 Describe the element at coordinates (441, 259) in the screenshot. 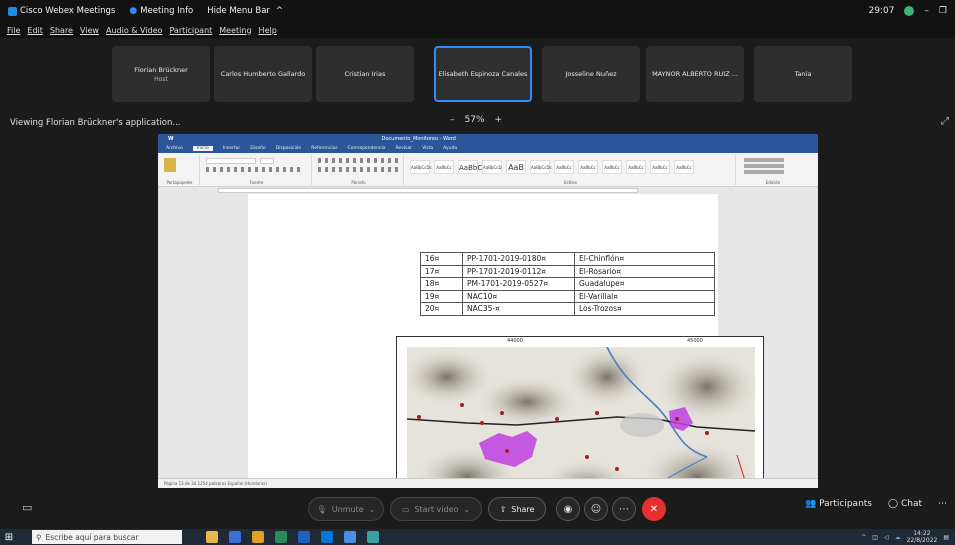

I see `table-cell-num: 16¤` at that location.